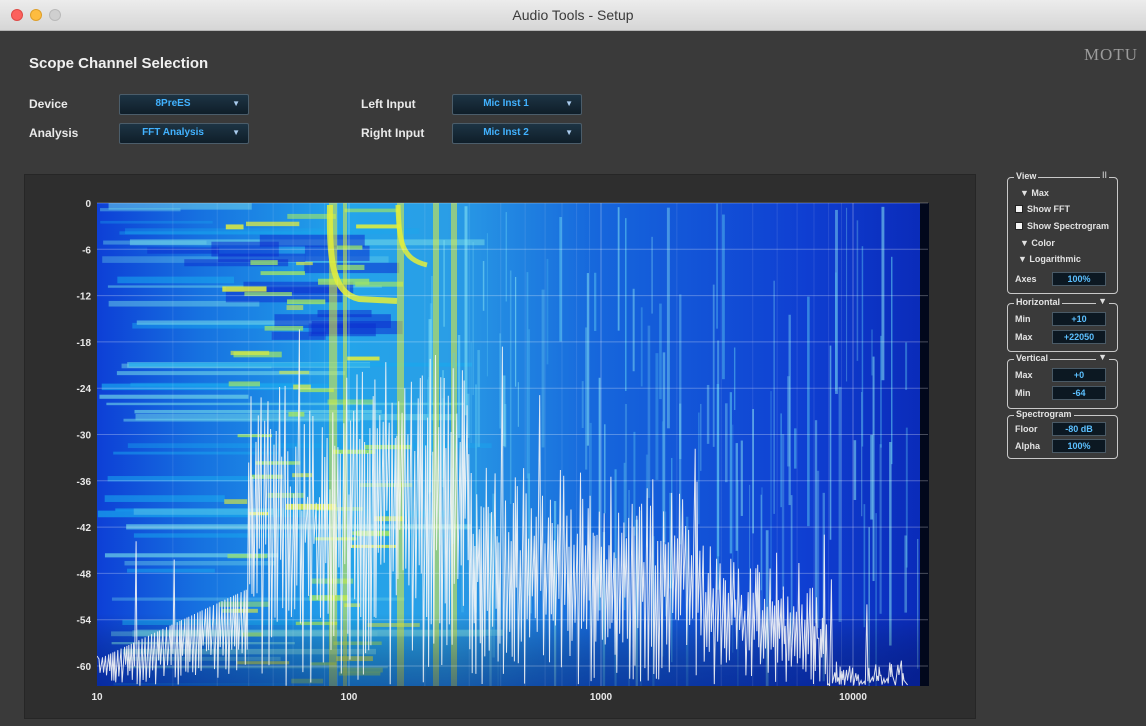  Describe the element at coordinates (853, 697) in the screenshot. I see `x-tick-label: 10000` at that location.